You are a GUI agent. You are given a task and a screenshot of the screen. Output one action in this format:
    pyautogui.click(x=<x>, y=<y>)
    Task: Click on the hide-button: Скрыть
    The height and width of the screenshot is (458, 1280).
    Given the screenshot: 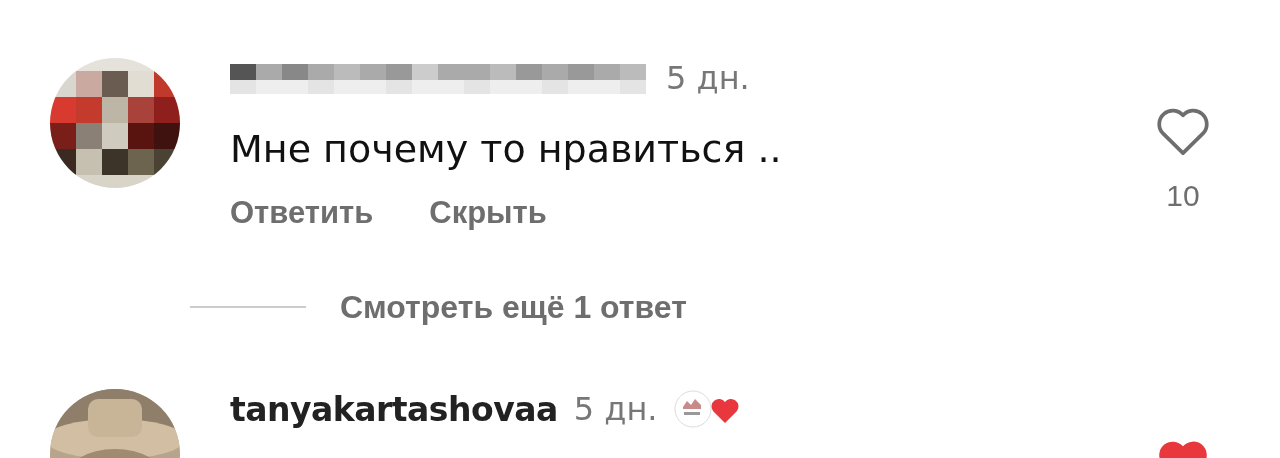 What is the action you would take?
    pyautogui.click(x=488, y=213)
    